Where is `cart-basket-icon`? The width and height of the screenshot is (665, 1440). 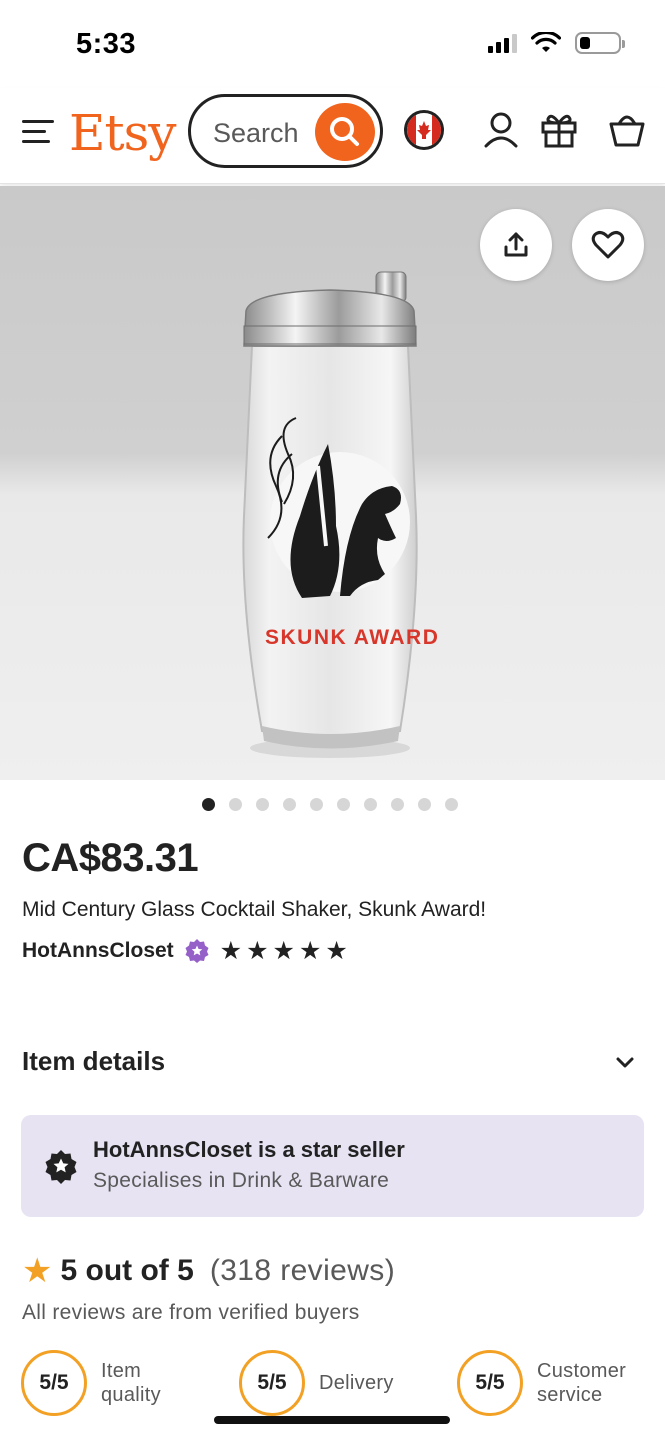
cart-basket-icon is located at coordinates (627, 130).